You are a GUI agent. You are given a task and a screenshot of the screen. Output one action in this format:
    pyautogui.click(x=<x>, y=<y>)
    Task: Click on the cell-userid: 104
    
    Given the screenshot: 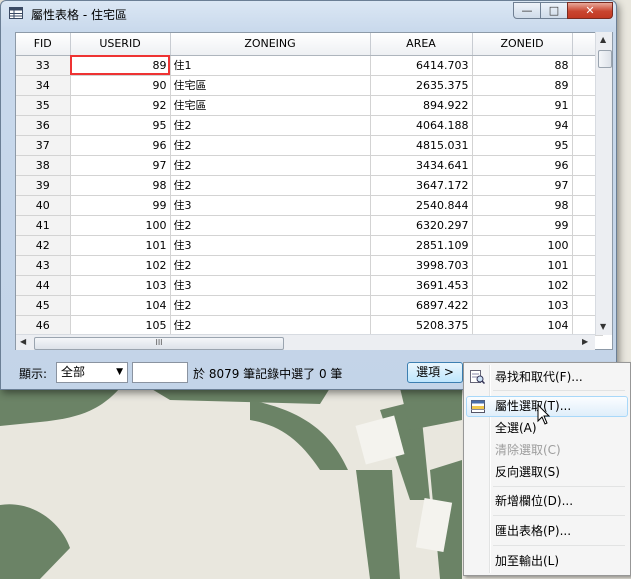 What is the action you would take?
    pyautogui.click(x=120, y=305)
    